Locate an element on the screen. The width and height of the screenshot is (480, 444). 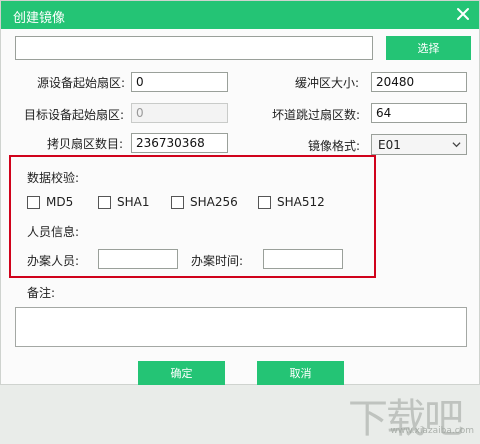
buffer-size-label: 缓冲区大小: is located at coordinates (327, 83).